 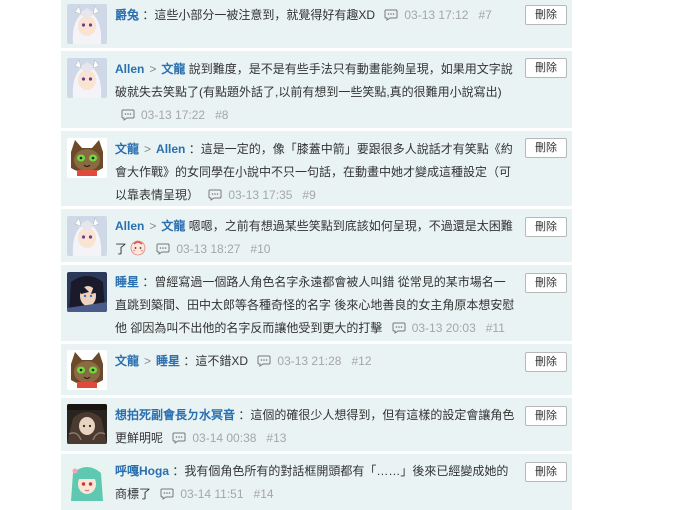 I want to click on comment-floor-number: #12, so click(x=361, y=361).